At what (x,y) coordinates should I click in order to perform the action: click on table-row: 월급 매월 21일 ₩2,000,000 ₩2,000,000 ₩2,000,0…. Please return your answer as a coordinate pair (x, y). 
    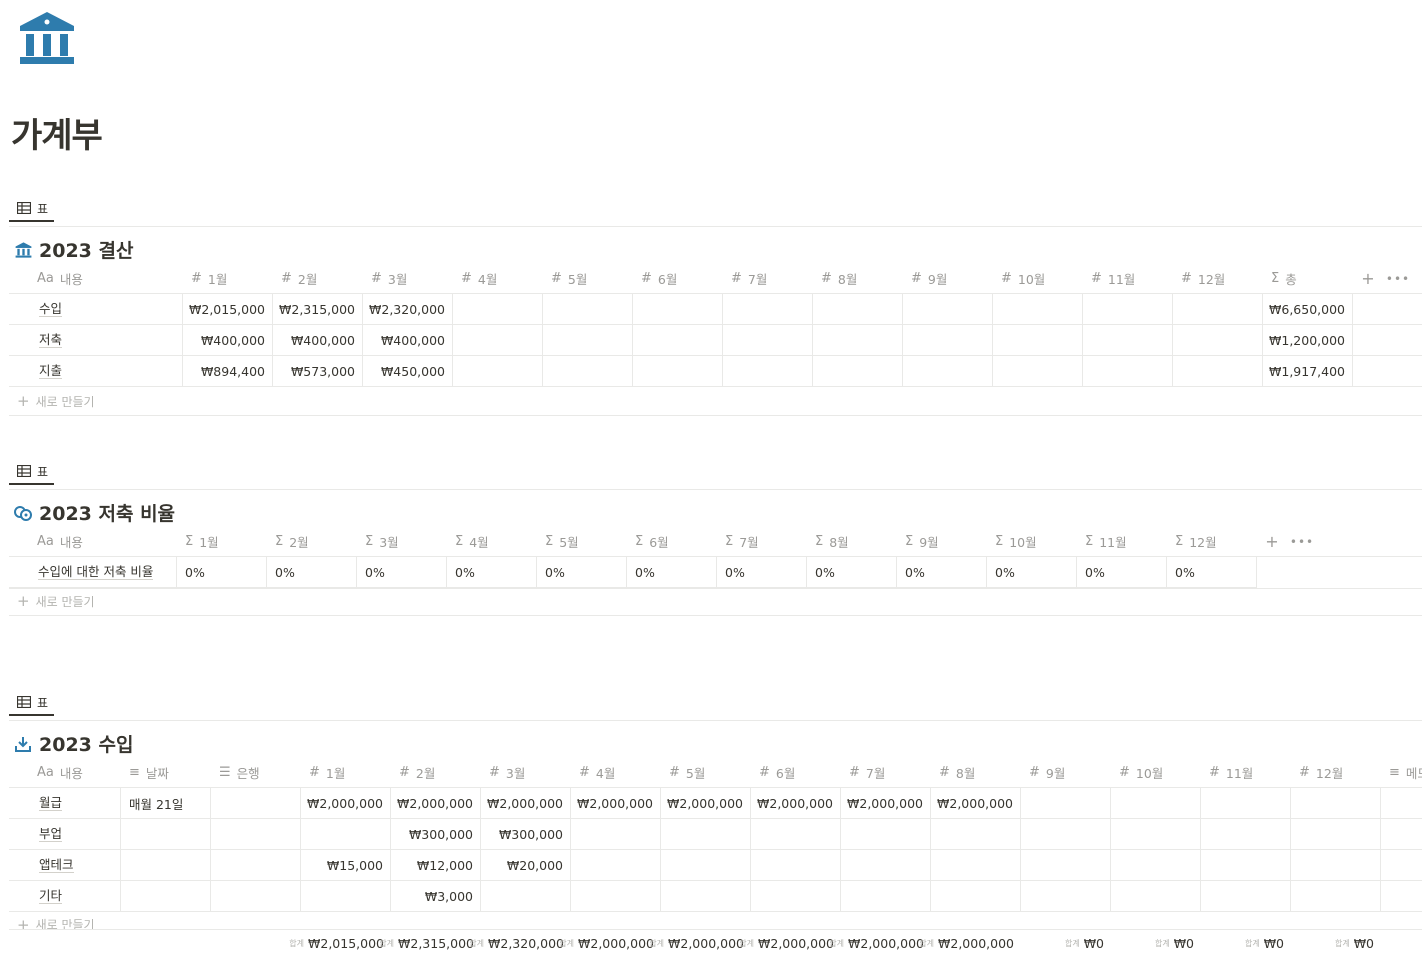
    Looking at the image, I should click on (715, 803).